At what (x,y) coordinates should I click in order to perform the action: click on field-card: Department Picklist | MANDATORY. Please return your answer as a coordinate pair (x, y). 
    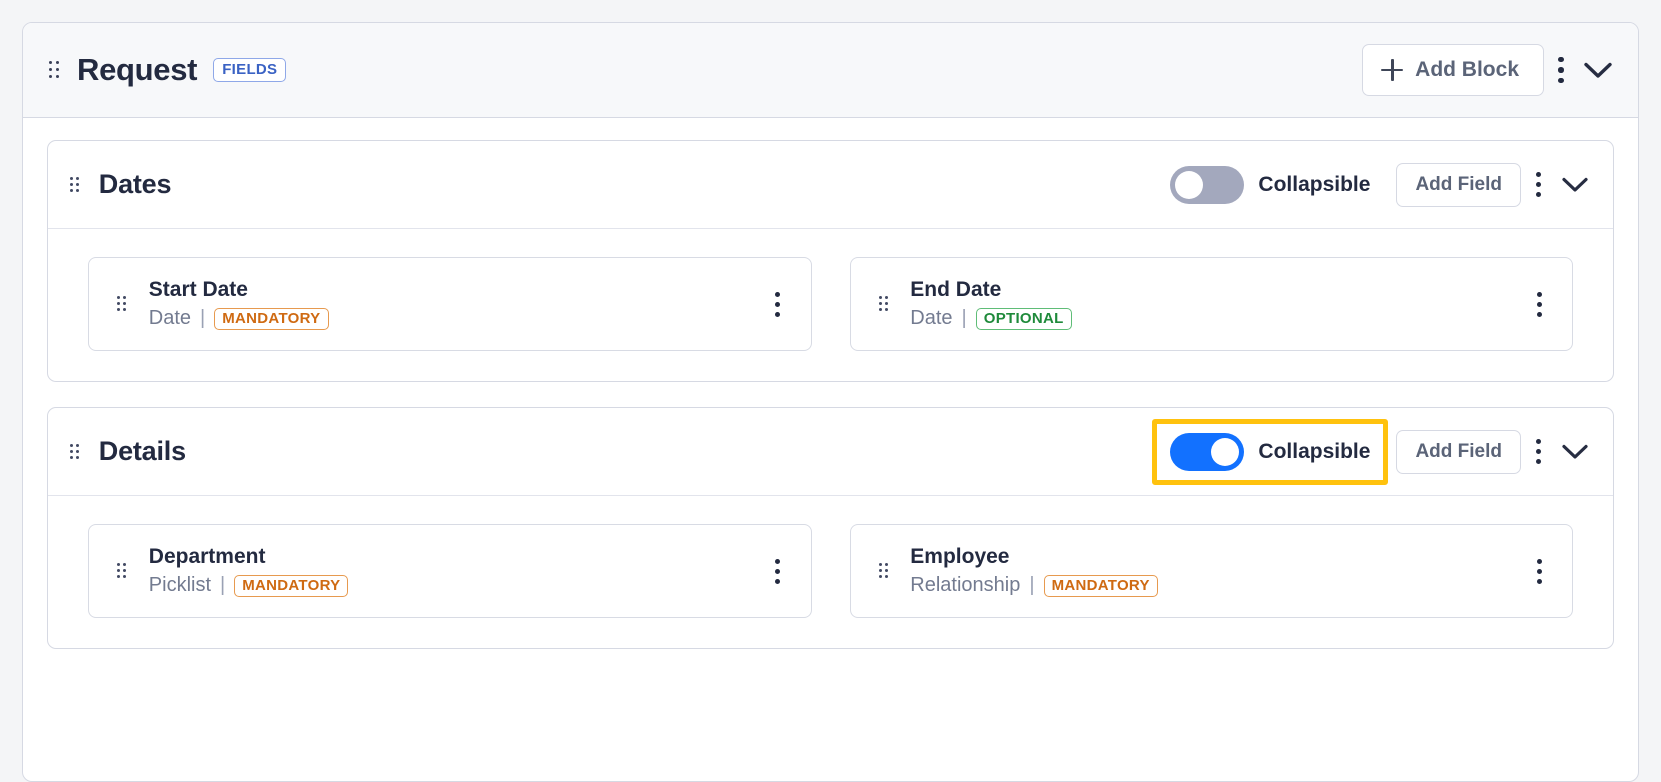
    Looking at the image, I should click on (450, 571).